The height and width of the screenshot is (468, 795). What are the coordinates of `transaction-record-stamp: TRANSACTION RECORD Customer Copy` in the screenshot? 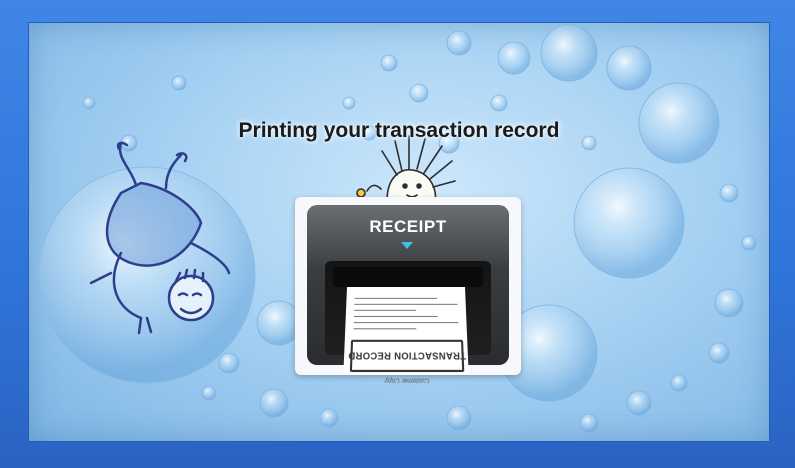 It's located at (407, 356).